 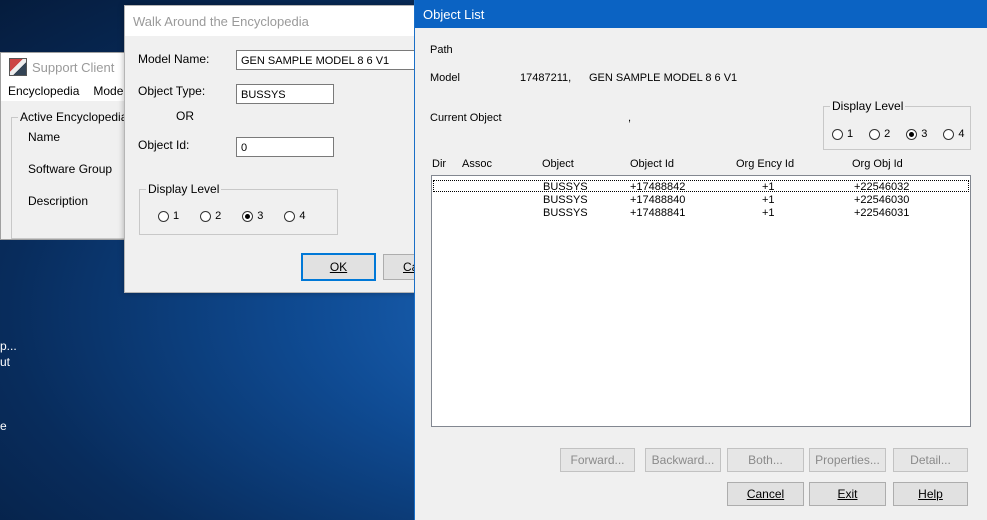 What do you see at coordinates (701, 14) in the screenshot?
I see `object-list-titlebar: Object List` at bounding box center [701, 14].